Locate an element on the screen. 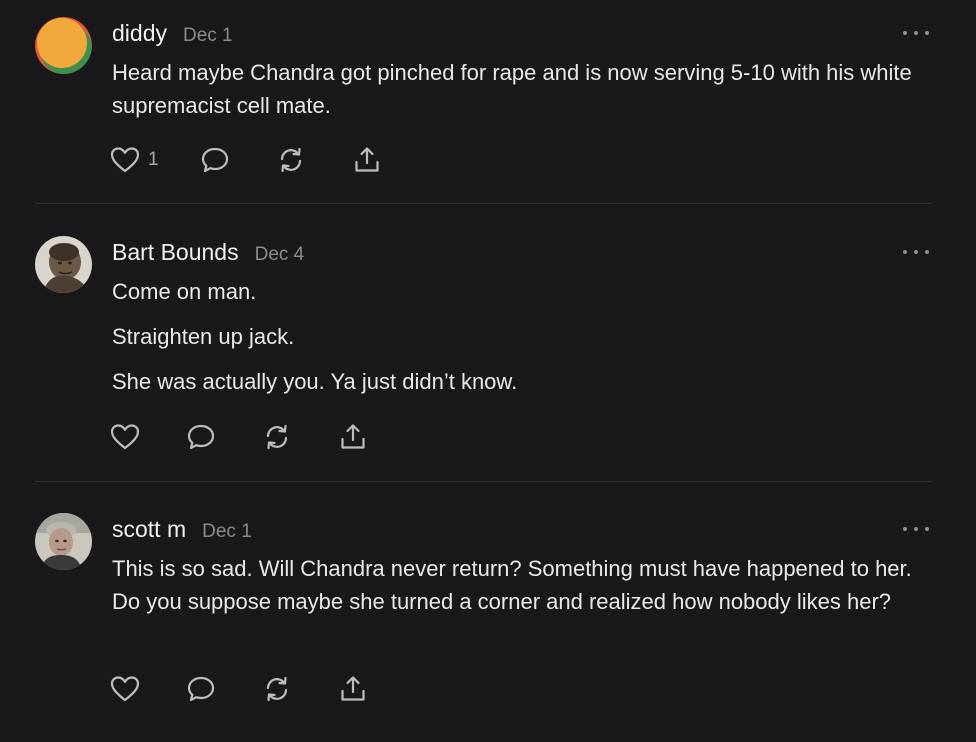 The image size is (976, 742). author-name: scott m is located at coordinates (149, 529).